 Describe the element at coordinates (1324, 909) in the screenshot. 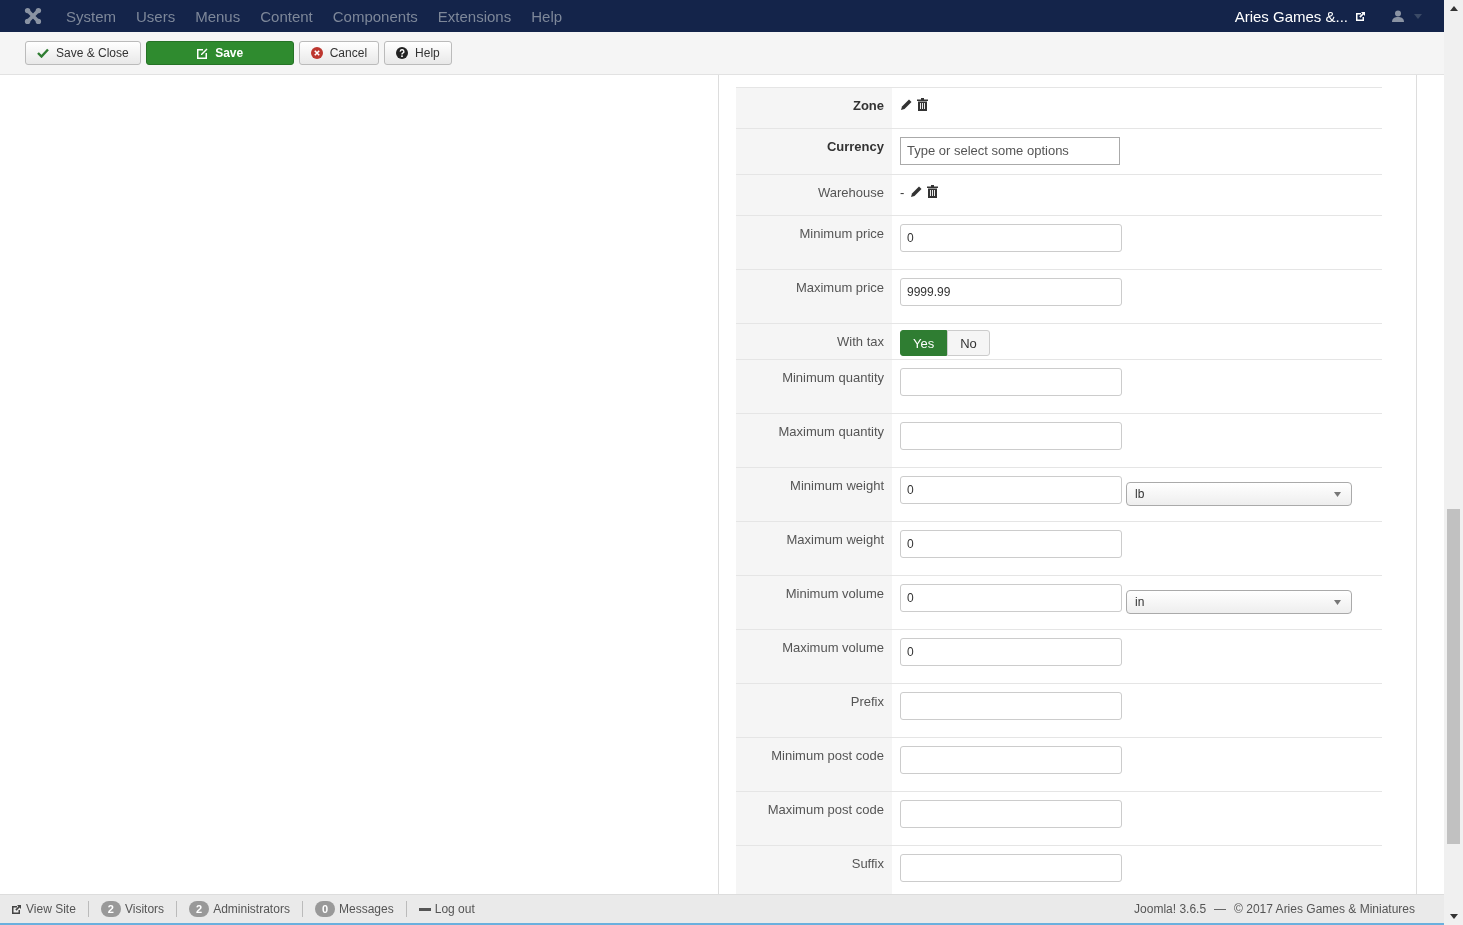

I see `copyright-text: © 2017 Aries Games & Miniatures` at that location.